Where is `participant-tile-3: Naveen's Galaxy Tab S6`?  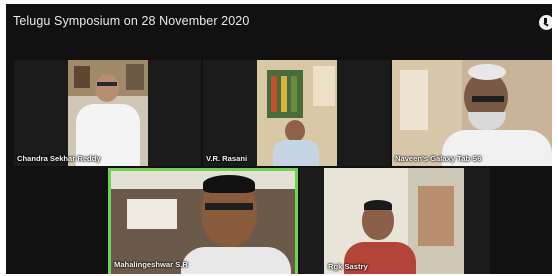 participant-tile-3: Naveen's Galaxy Tab S6 is located at coordinates (472, 113).